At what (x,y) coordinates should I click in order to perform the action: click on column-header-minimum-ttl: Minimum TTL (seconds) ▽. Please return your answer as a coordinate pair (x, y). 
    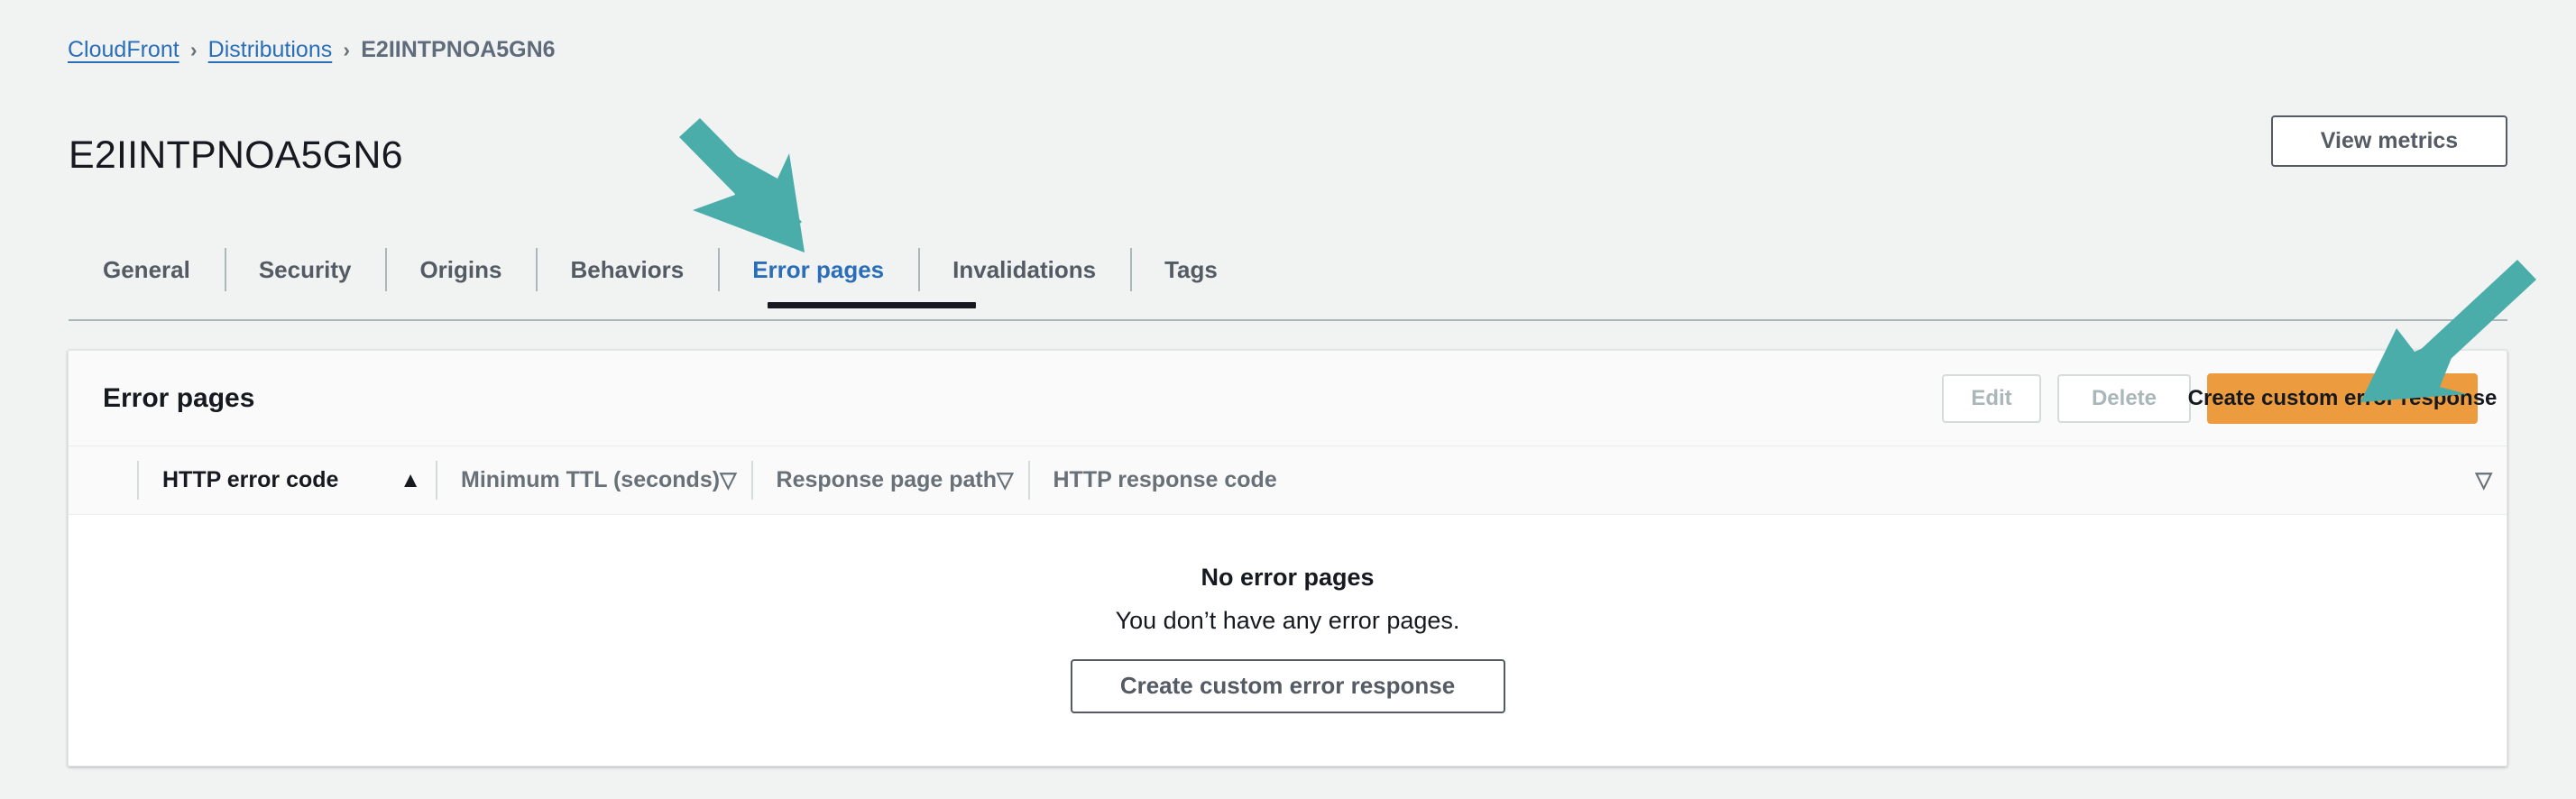
    Looking at the image, I should click on (593, 480).